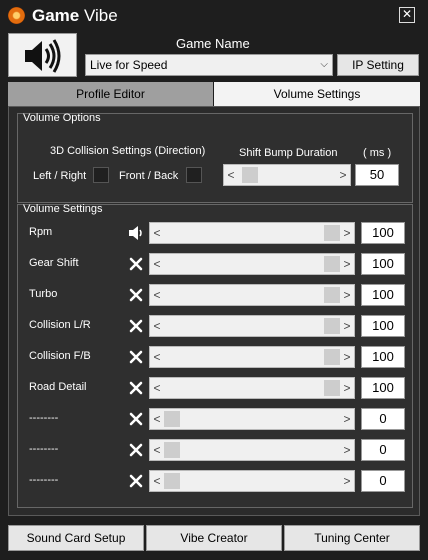 The width and height of the screenshot is (428, 560). I want to click on tab-profile-editor: Profile Editor, so click(110, 94).